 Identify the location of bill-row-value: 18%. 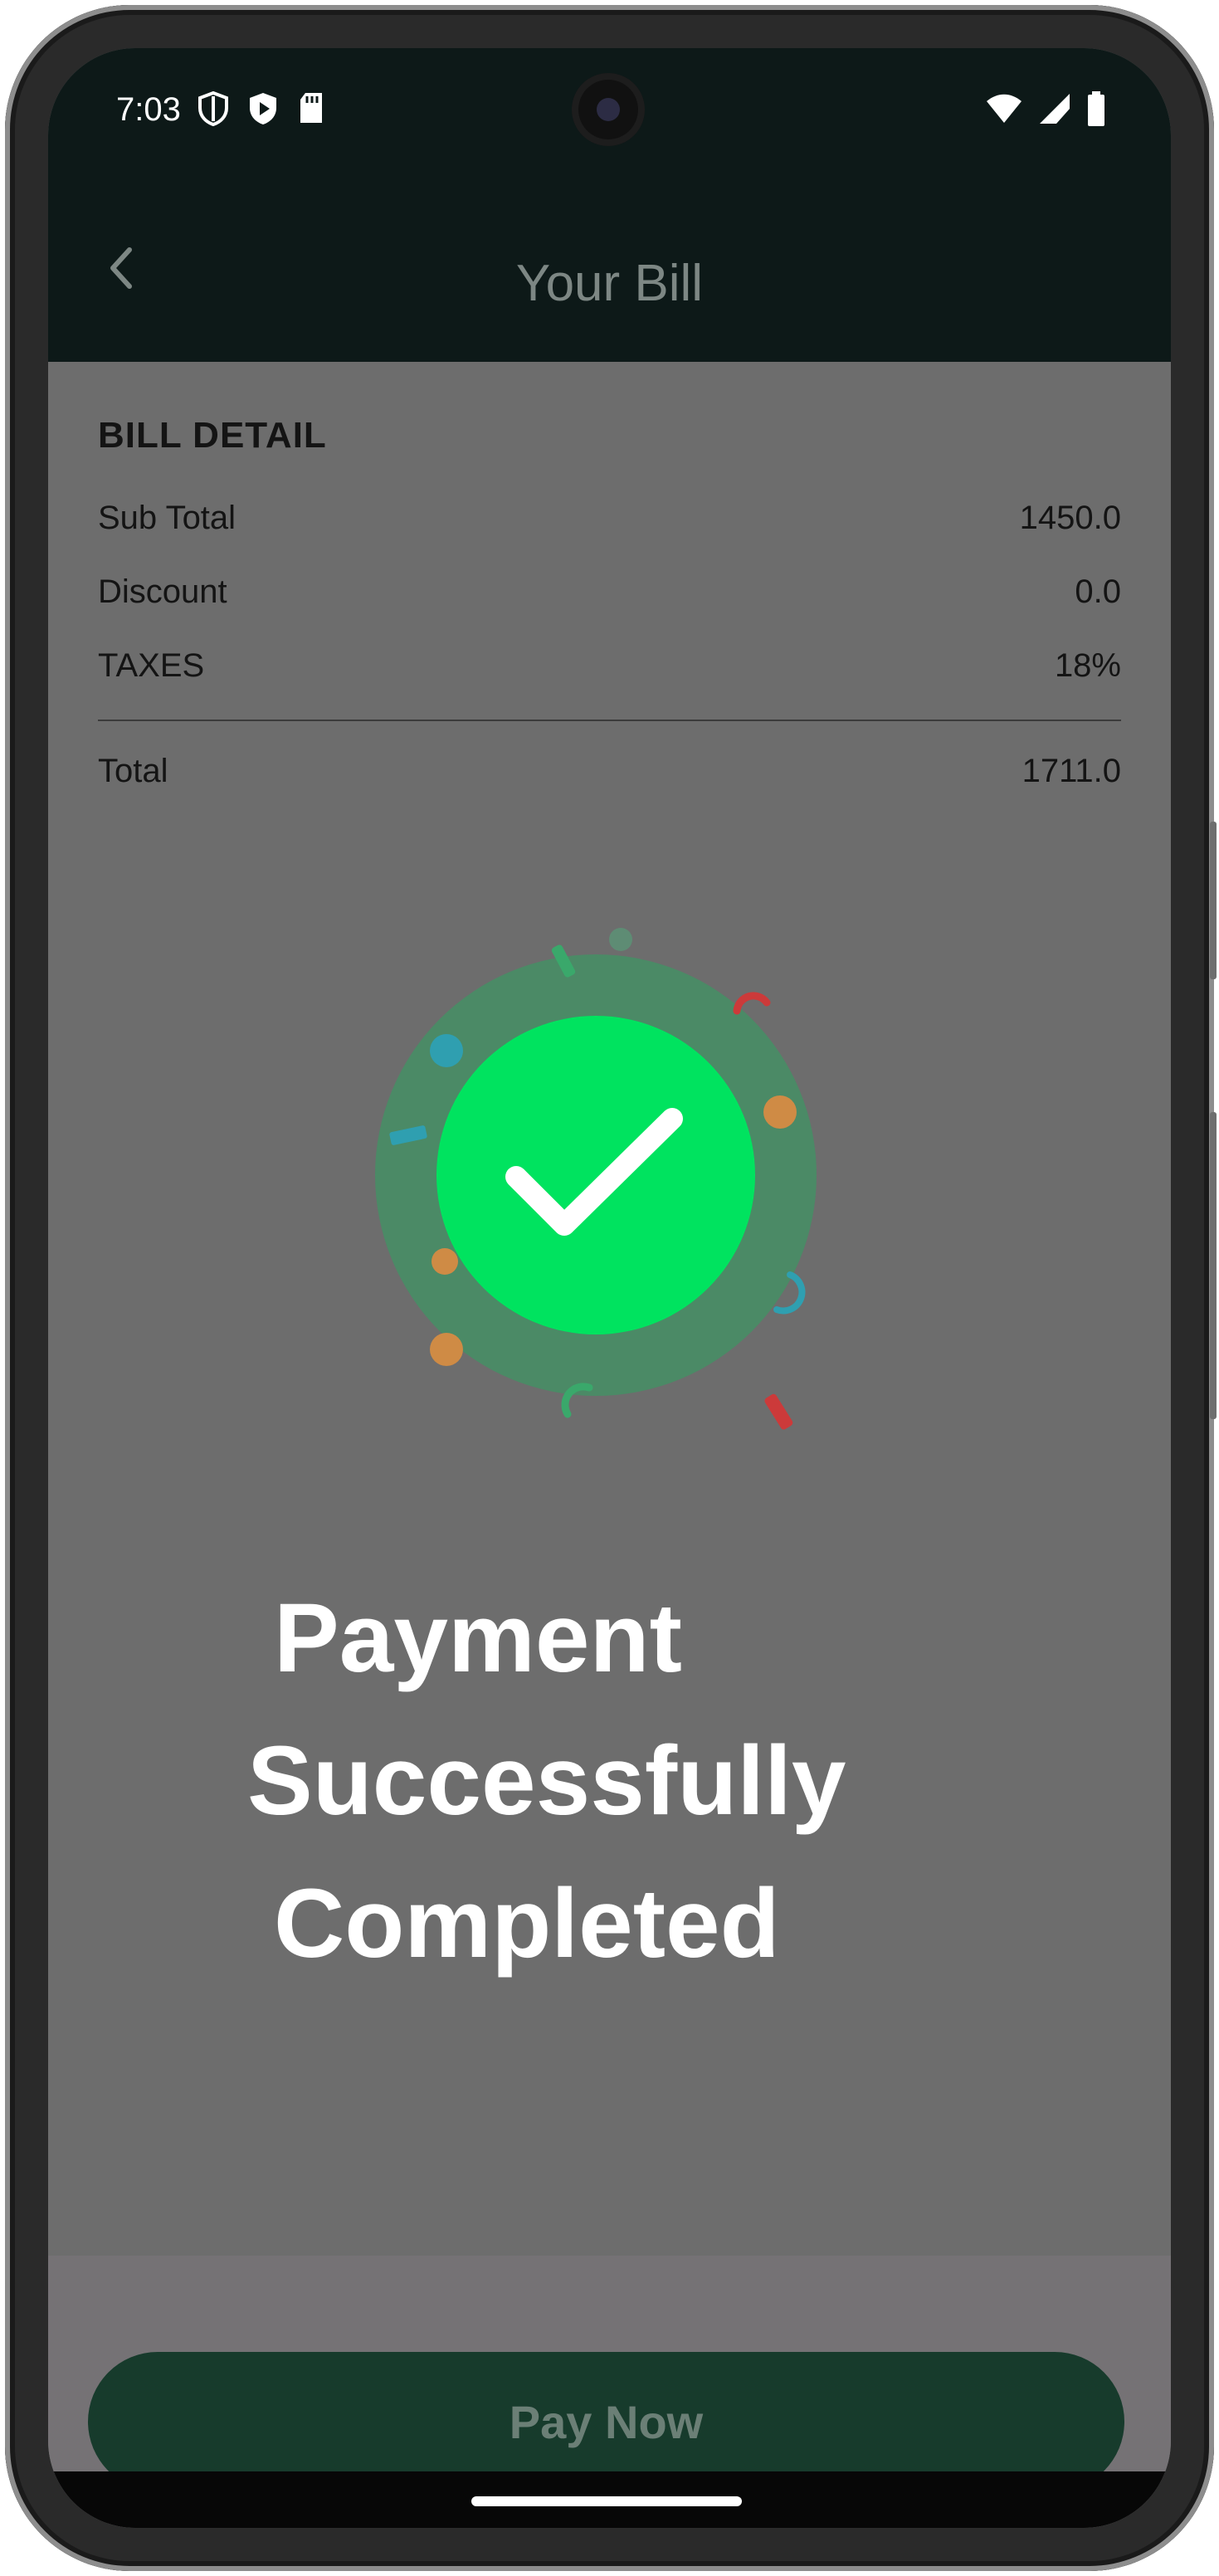
(1087, 666).